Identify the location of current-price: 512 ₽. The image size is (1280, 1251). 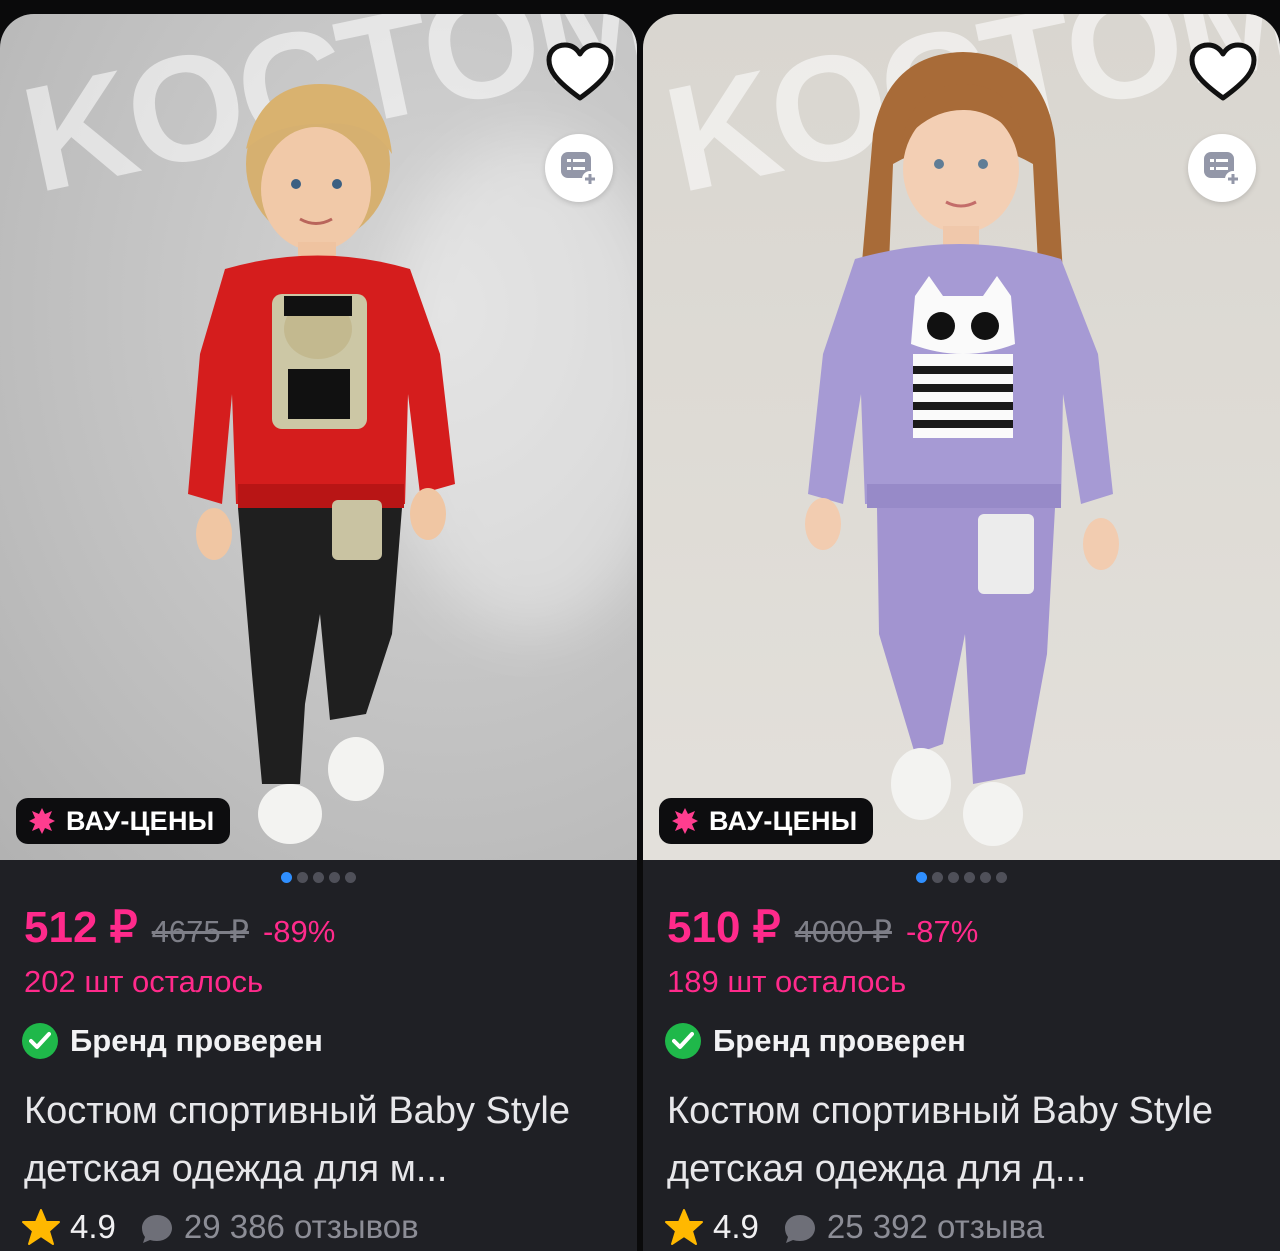
(81, 927).